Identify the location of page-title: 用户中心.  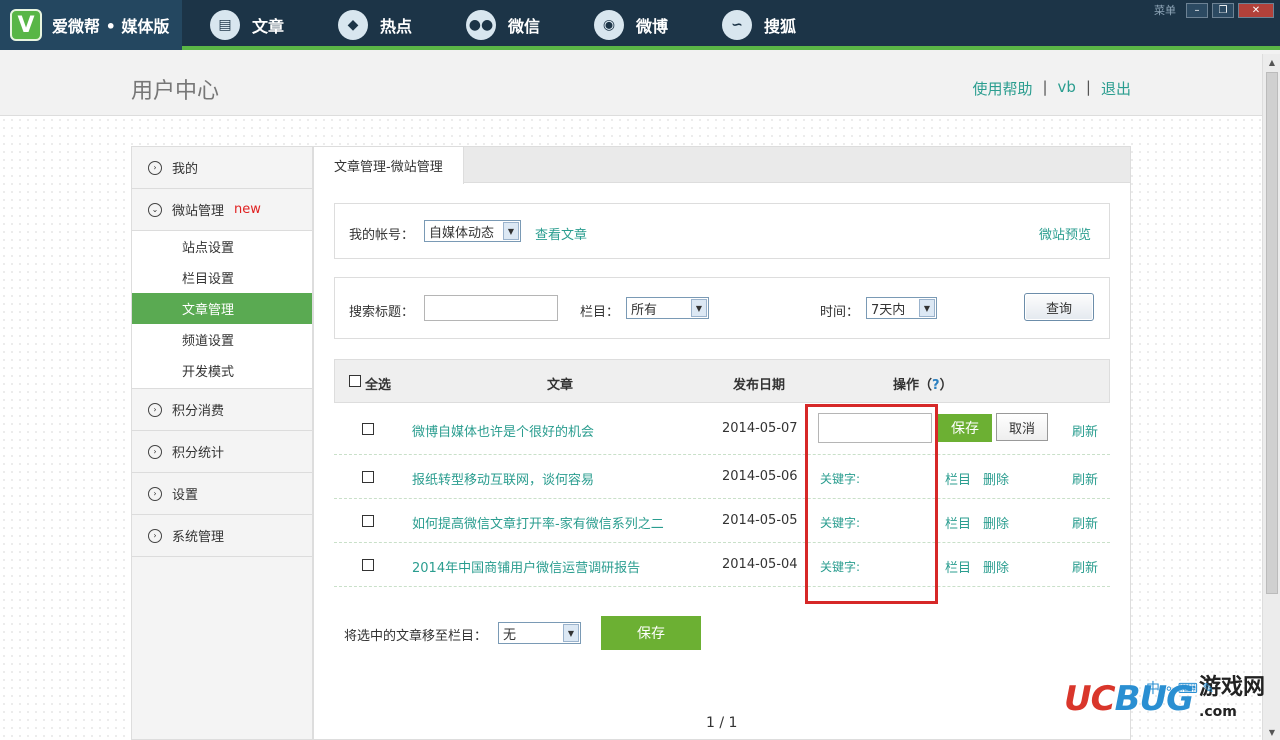
(175, 91).